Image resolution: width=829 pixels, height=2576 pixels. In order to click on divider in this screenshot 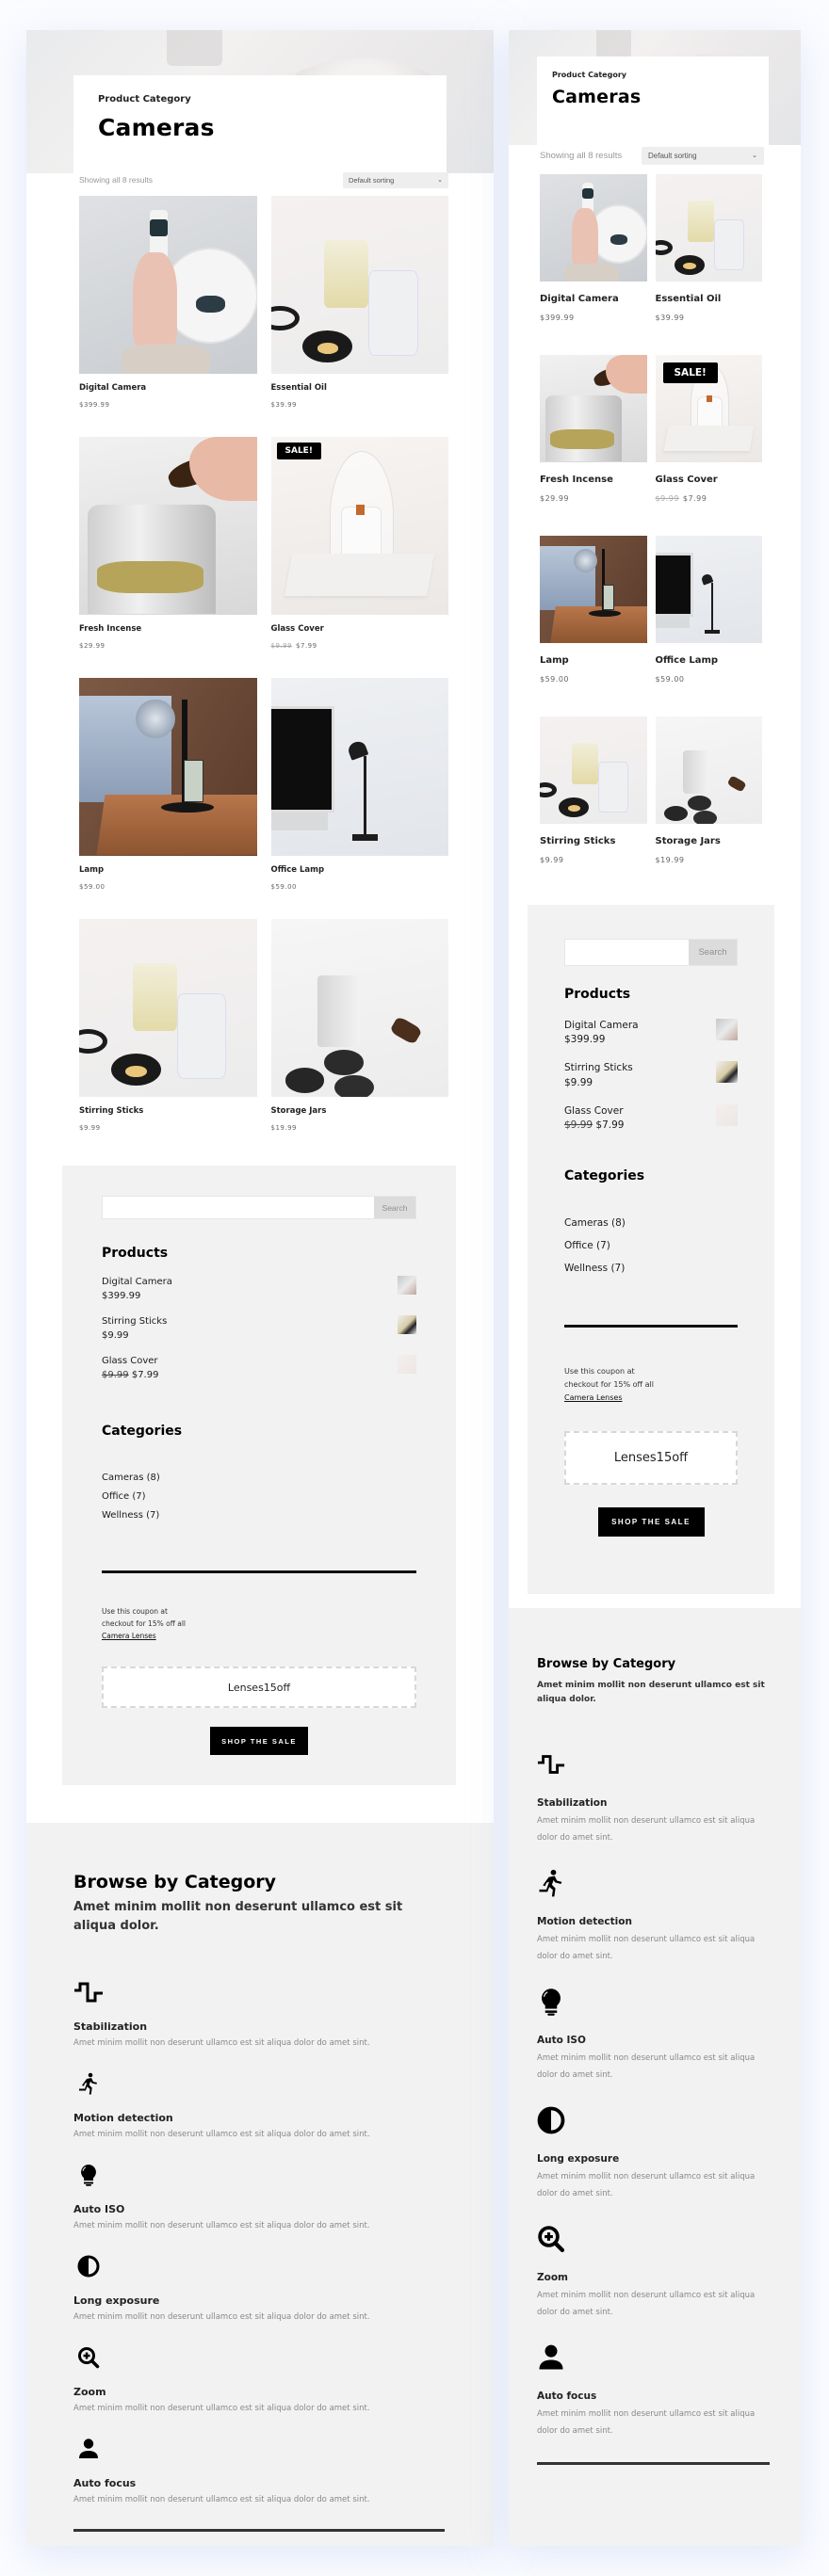, I will do `click(651, 1326)`.